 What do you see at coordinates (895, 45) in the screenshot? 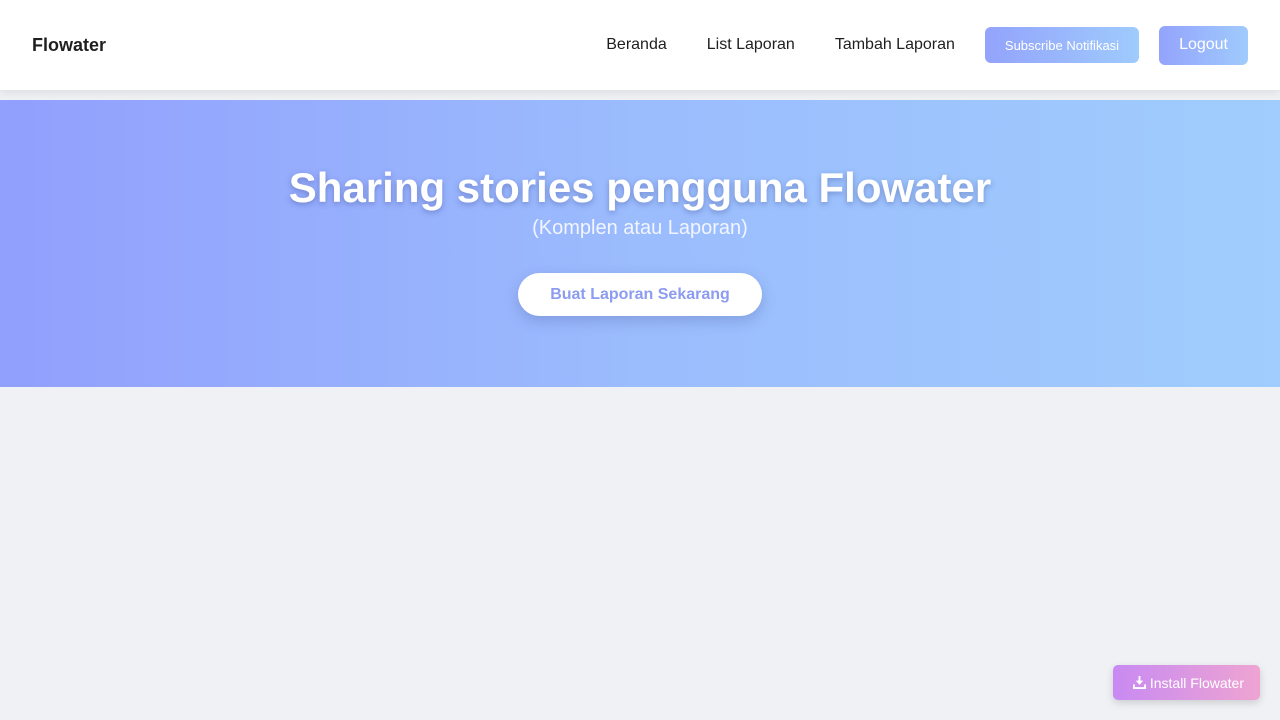
I see `nav-link-tambah-laporan: Tambah Laporan` at bounding box center [895, 45].